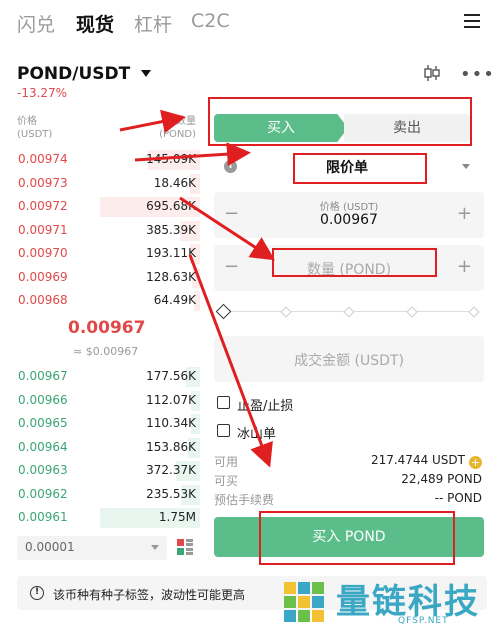 This screenshot has height=634, width=500. What do you see at coordinates (177, 128) in the screenshot?
I see `qty-header: 数量 (POND)` at bounding box center [177, 128].